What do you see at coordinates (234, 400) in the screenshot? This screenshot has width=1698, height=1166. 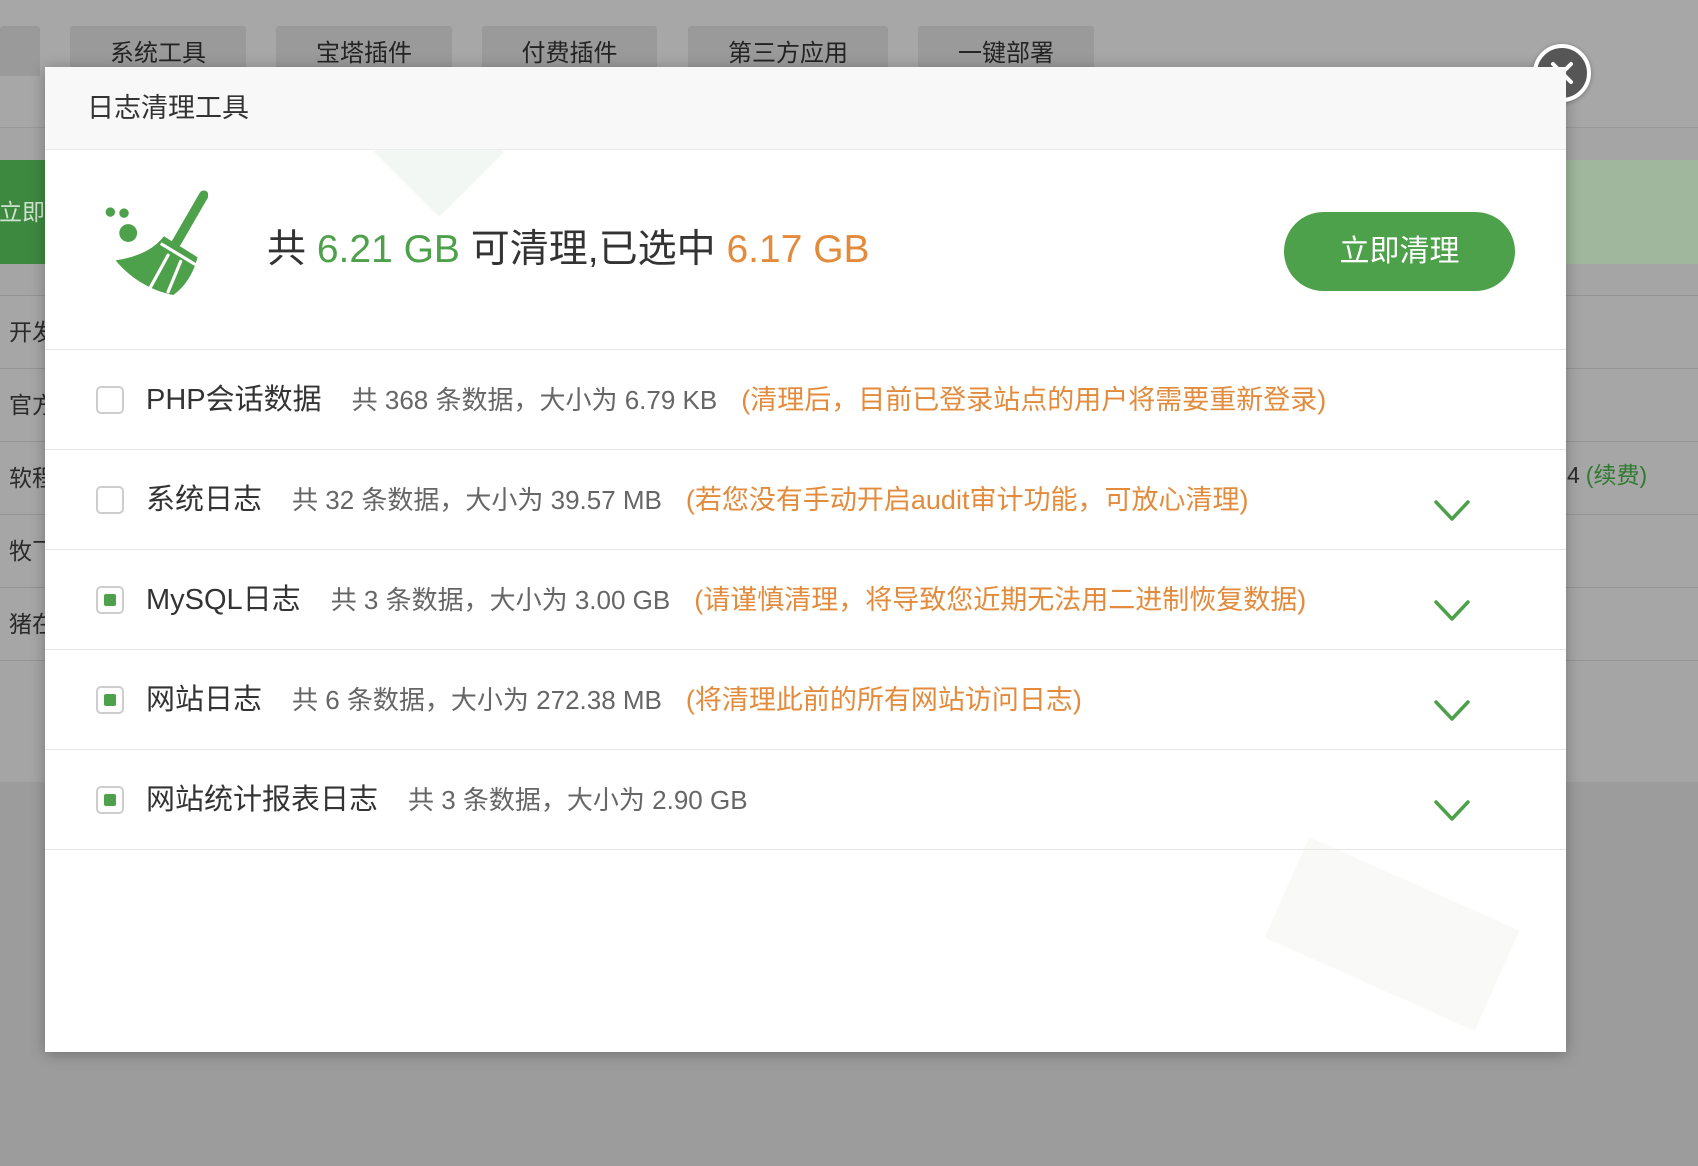 I see `item-name: PHP会话数据` at bounding box center [234, 400].